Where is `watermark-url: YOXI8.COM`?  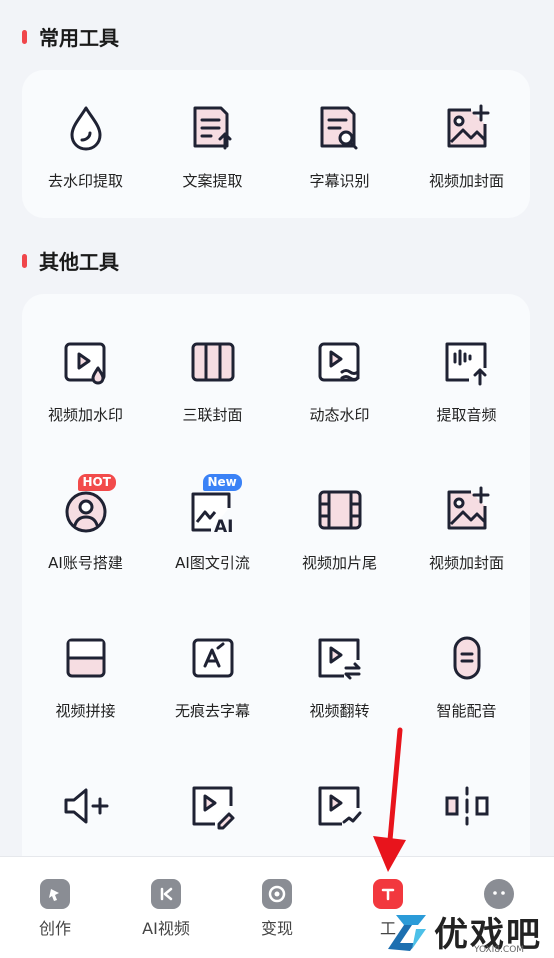 watermark-url: YOXI8.COM is located at coordinates (499, 950).